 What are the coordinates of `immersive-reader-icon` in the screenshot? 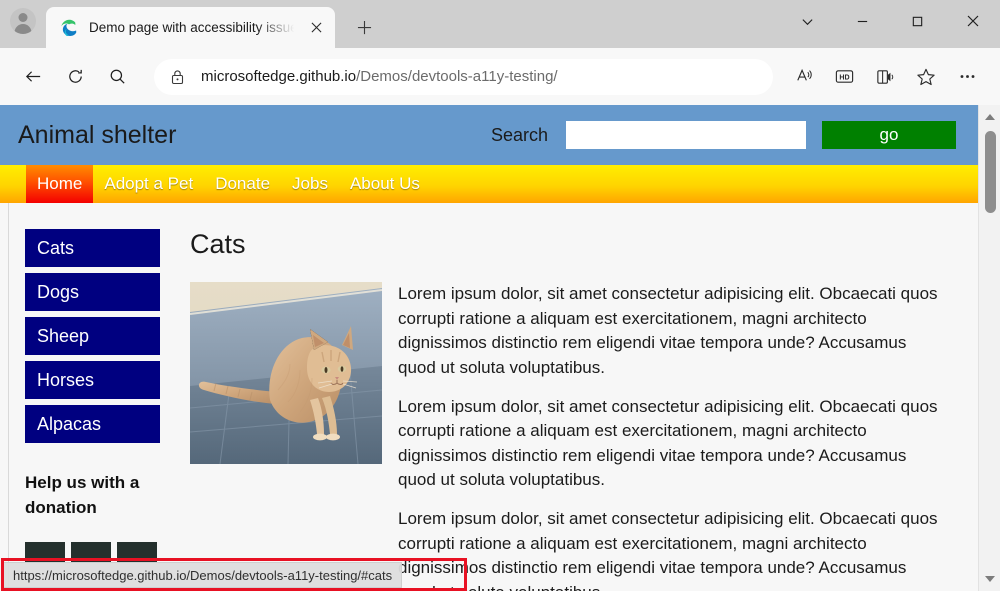 It's located at (885, 77).